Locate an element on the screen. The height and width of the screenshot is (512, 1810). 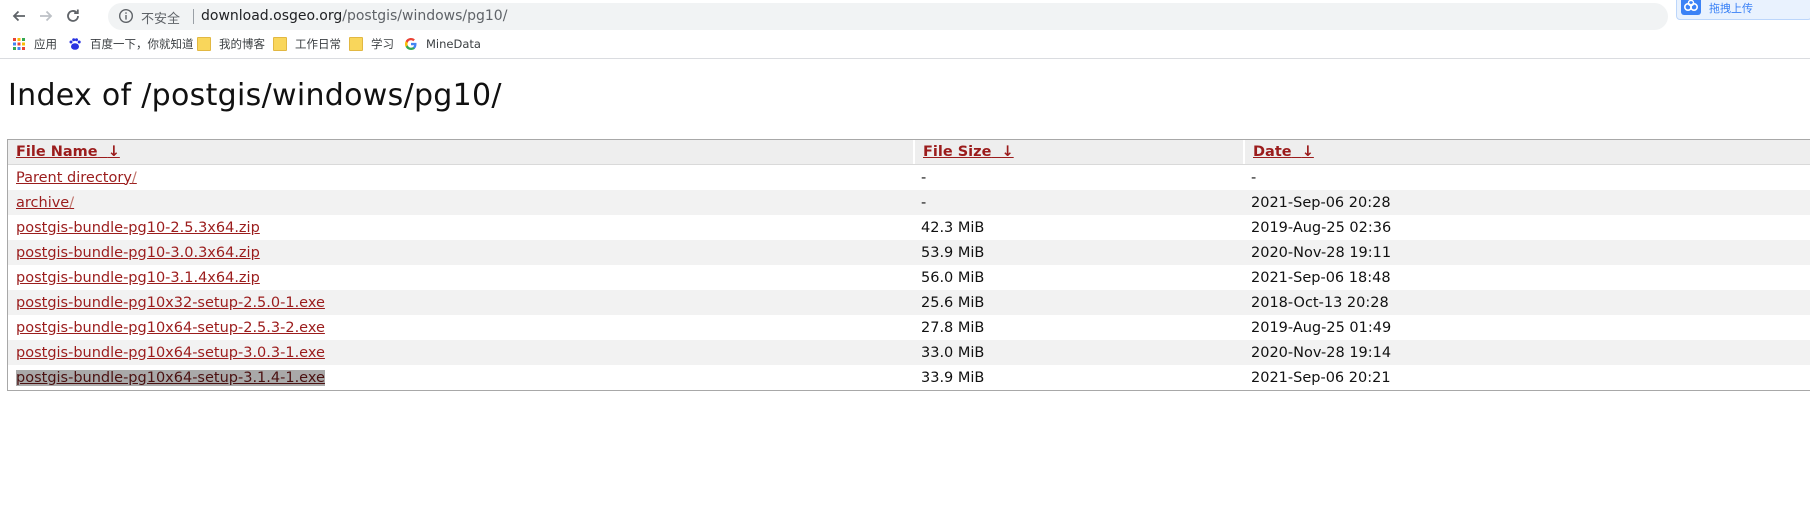
divider is located at coordinates (193, 16).